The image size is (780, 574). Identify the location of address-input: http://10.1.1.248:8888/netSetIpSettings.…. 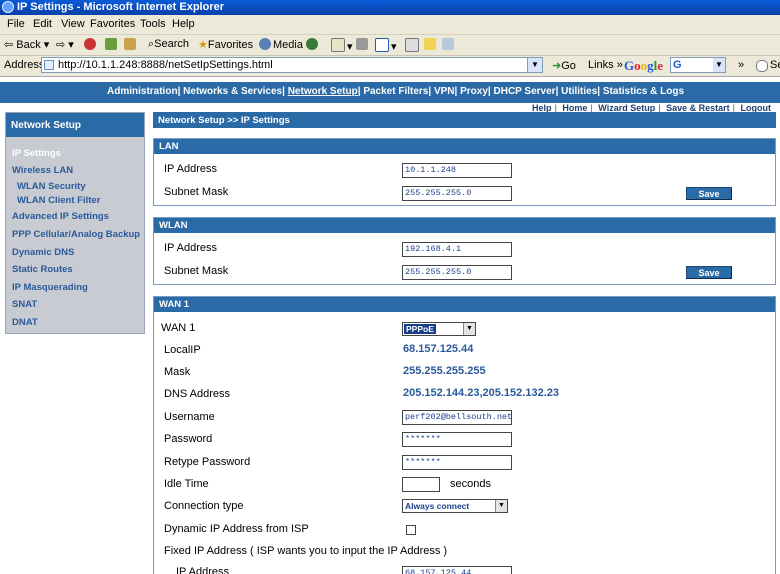
(292, 65).